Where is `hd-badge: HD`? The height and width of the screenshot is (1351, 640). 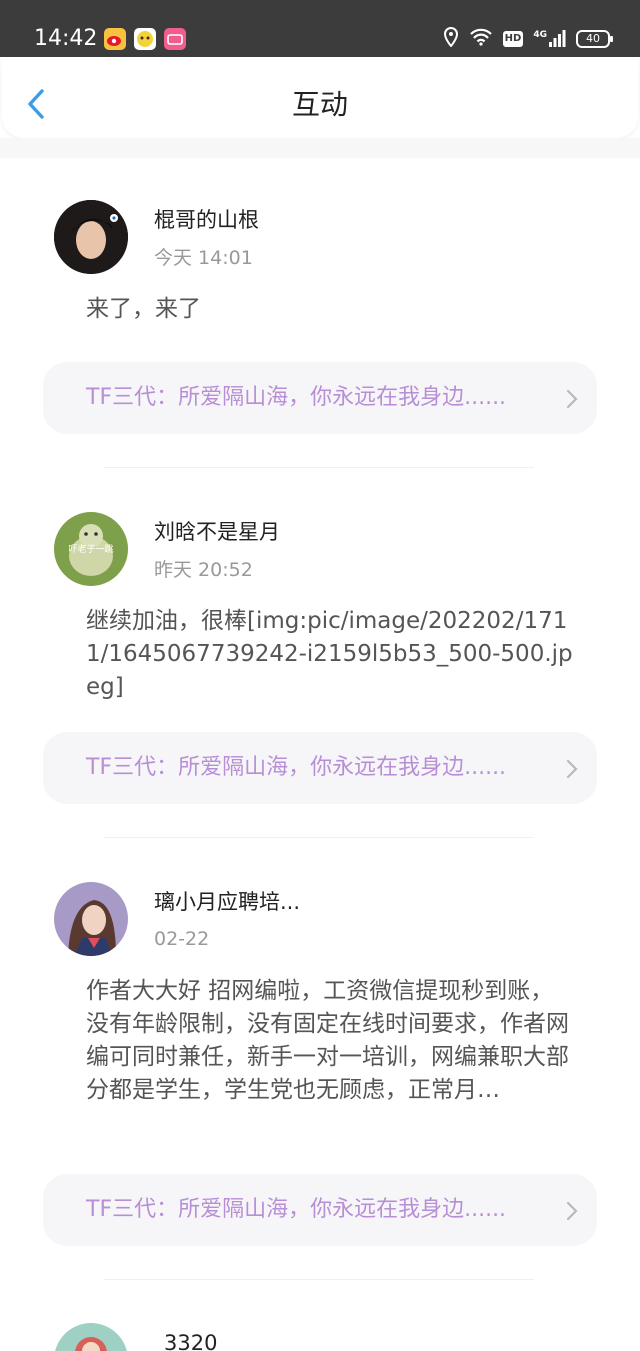
hd-badge: HD is located at coordinates (513, 39).